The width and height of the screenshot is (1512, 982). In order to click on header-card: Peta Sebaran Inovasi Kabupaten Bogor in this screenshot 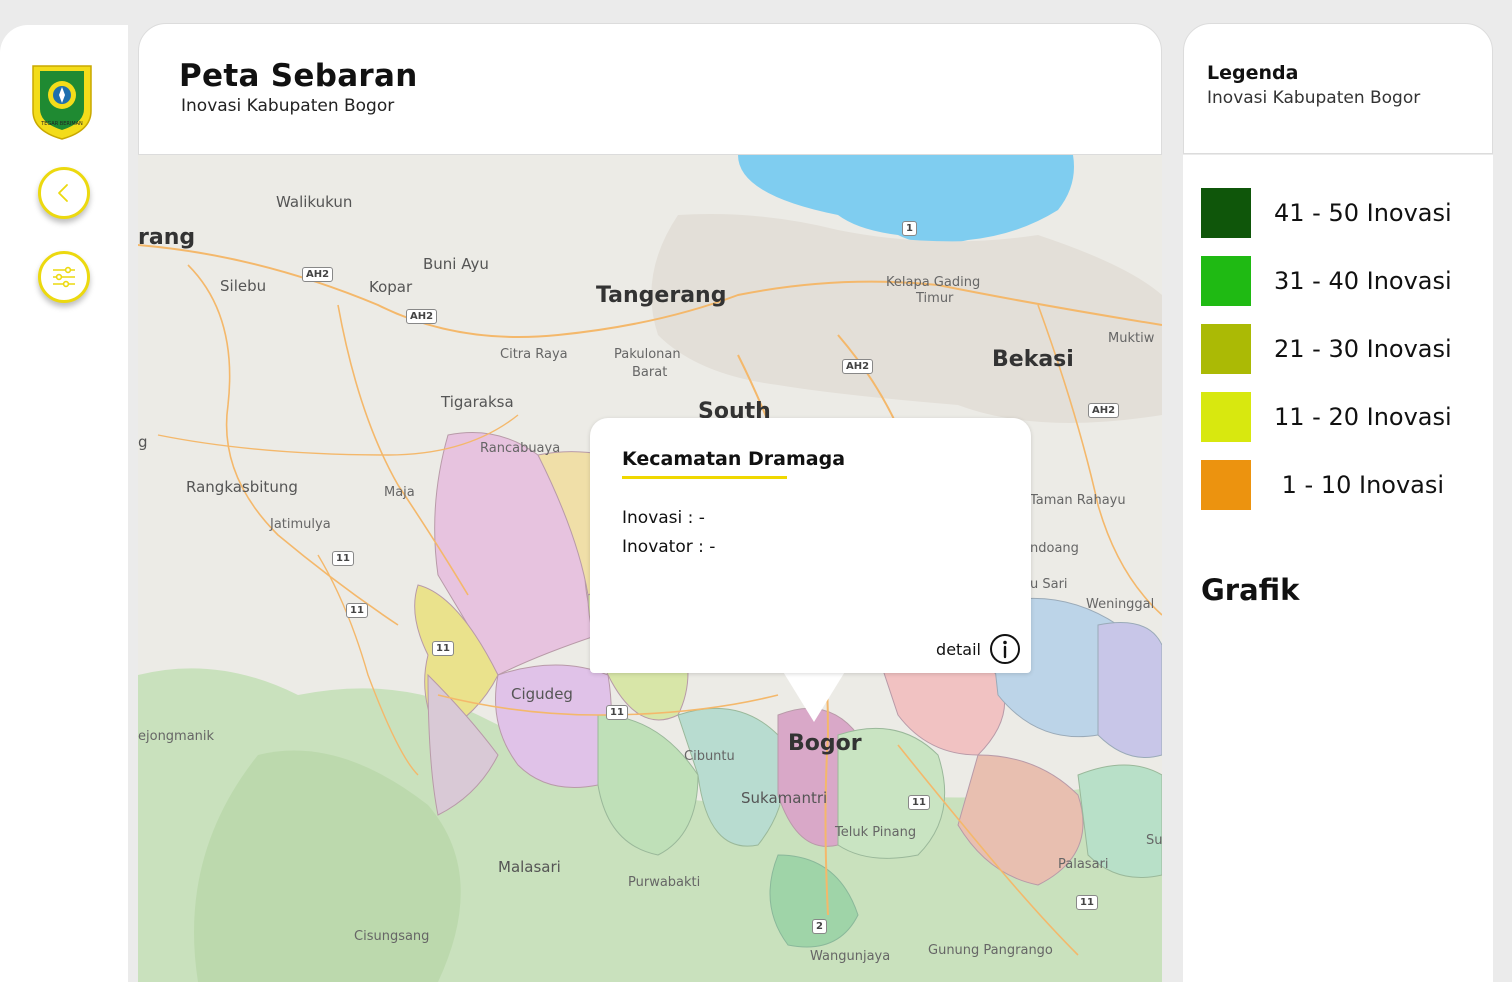, I will do `click(650, 89)`.